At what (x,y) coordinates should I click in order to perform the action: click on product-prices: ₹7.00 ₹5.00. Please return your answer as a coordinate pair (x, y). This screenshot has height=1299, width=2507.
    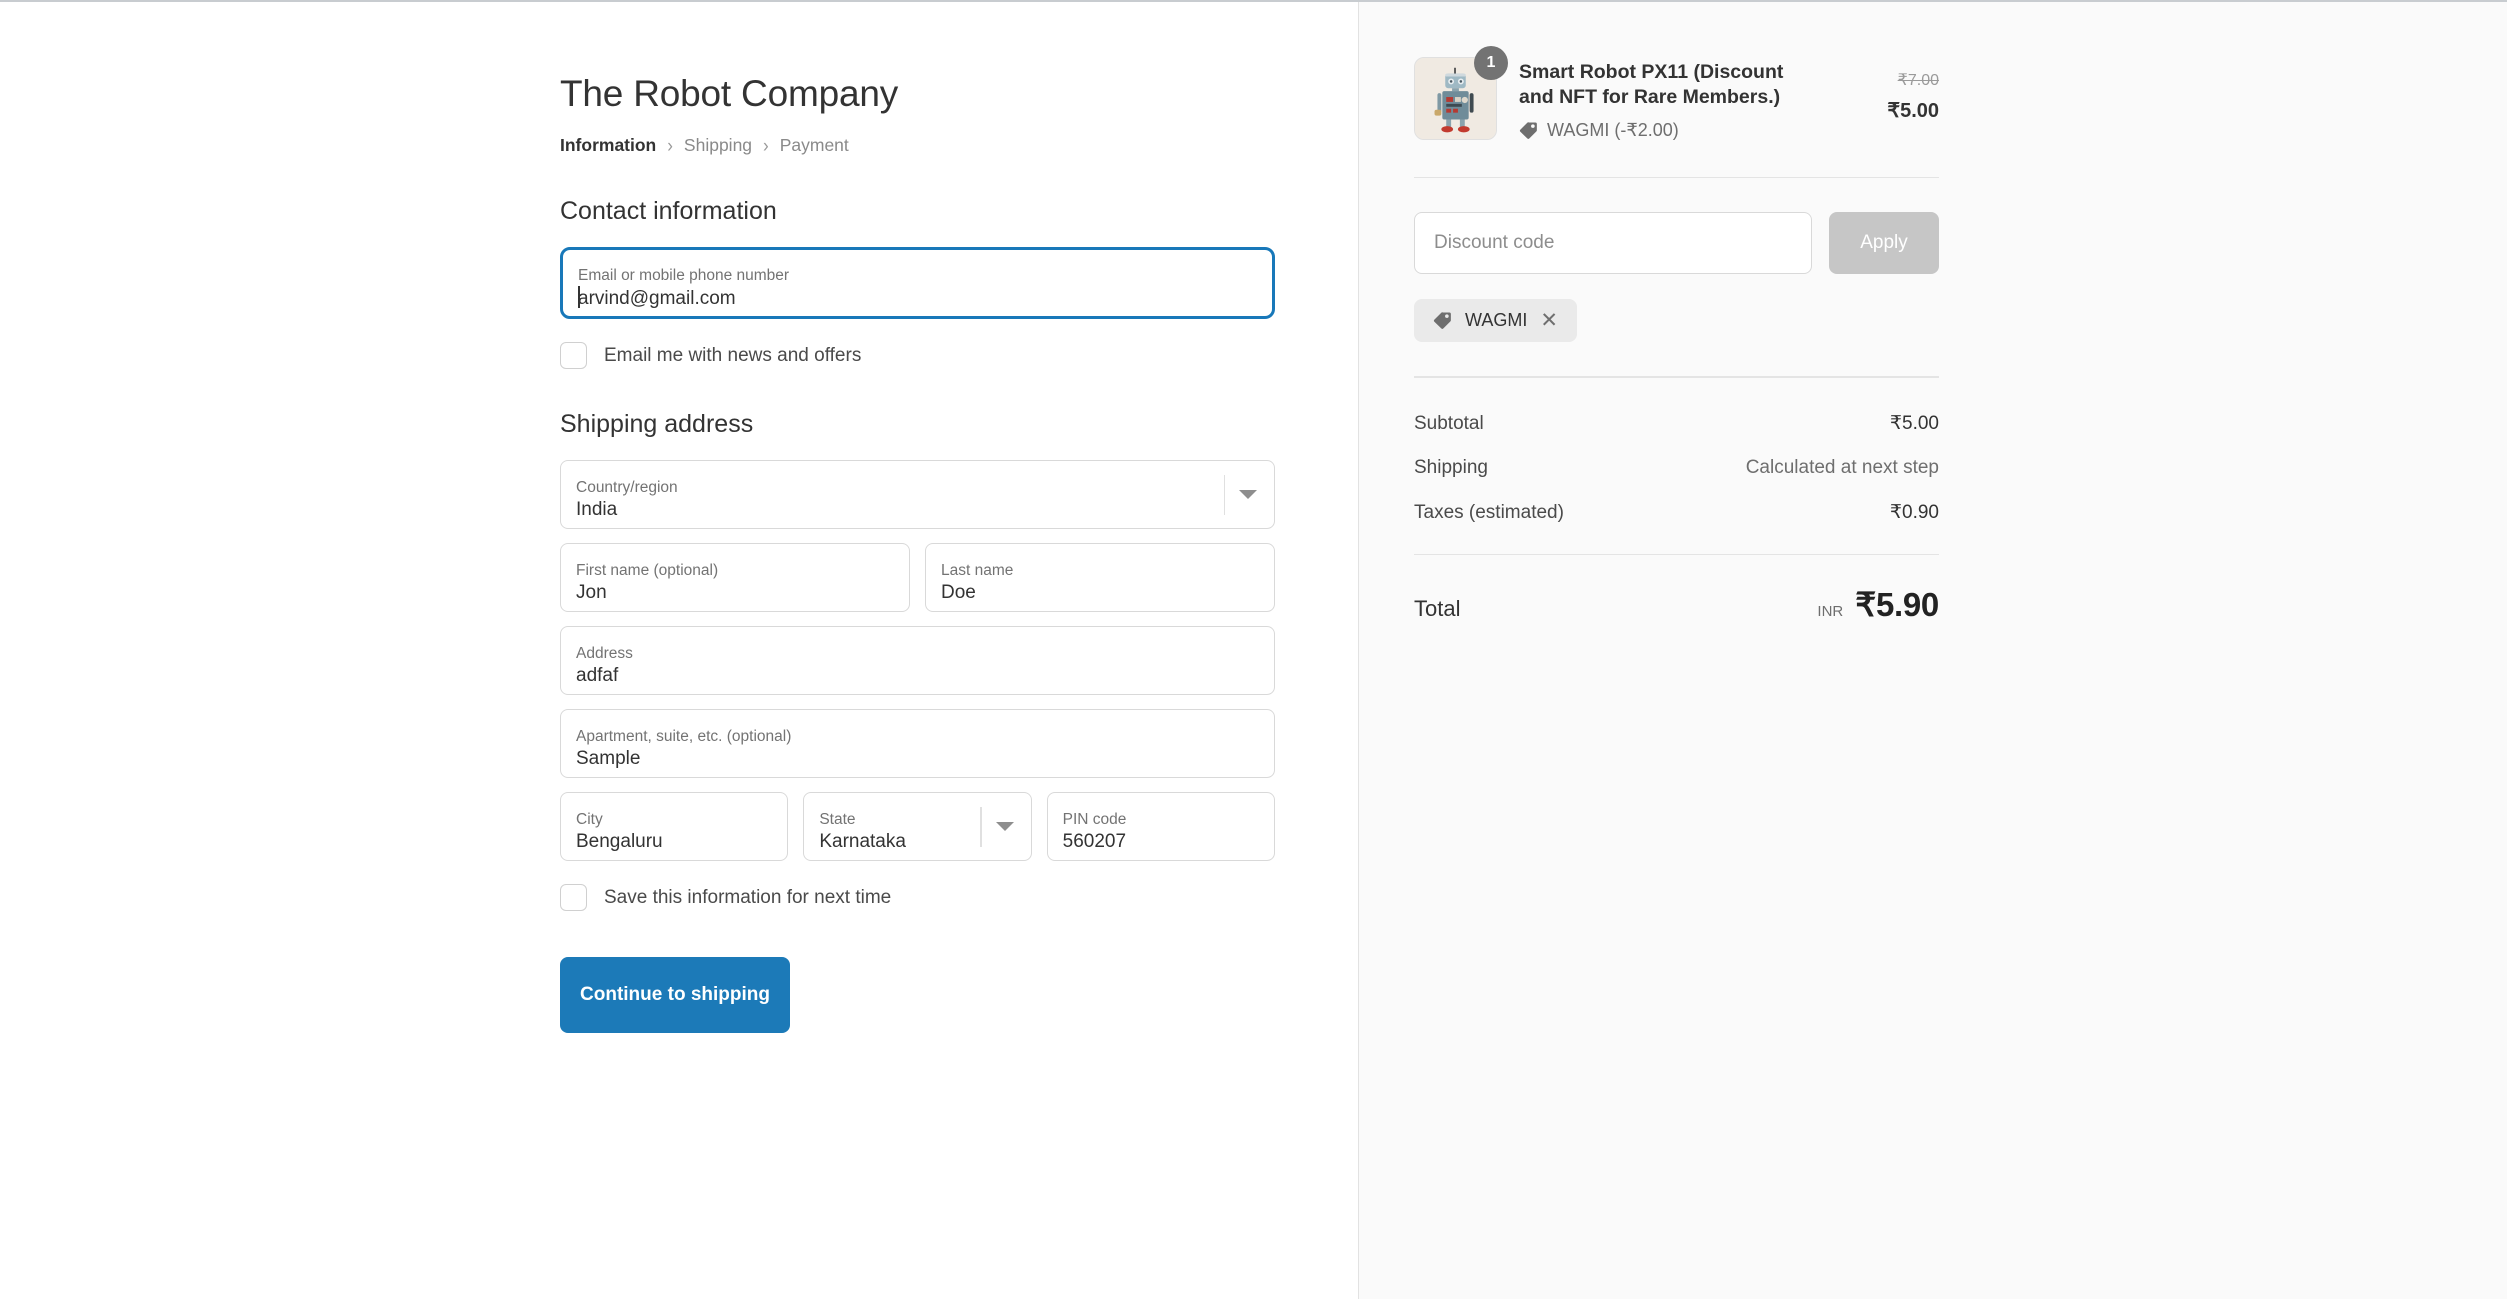
    Looking at the image, I should click on (1891, 90).